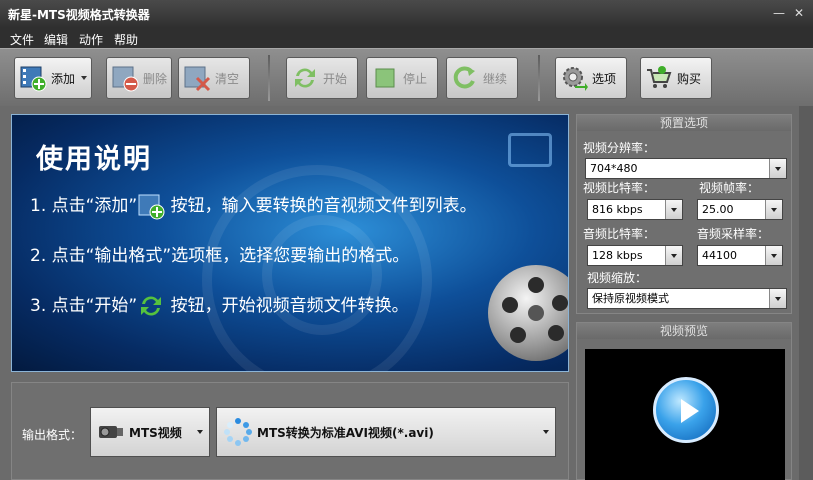 This screenshot has width=813, height=480. Describe the element at coordinates (733, 234) in the screenshot. I see `samplerate-label: 音频采样率：` at that location.